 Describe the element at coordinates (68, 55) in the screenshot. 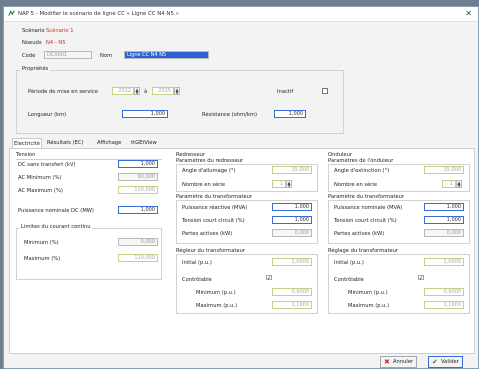

I see `code-field: DC0001` at that location.